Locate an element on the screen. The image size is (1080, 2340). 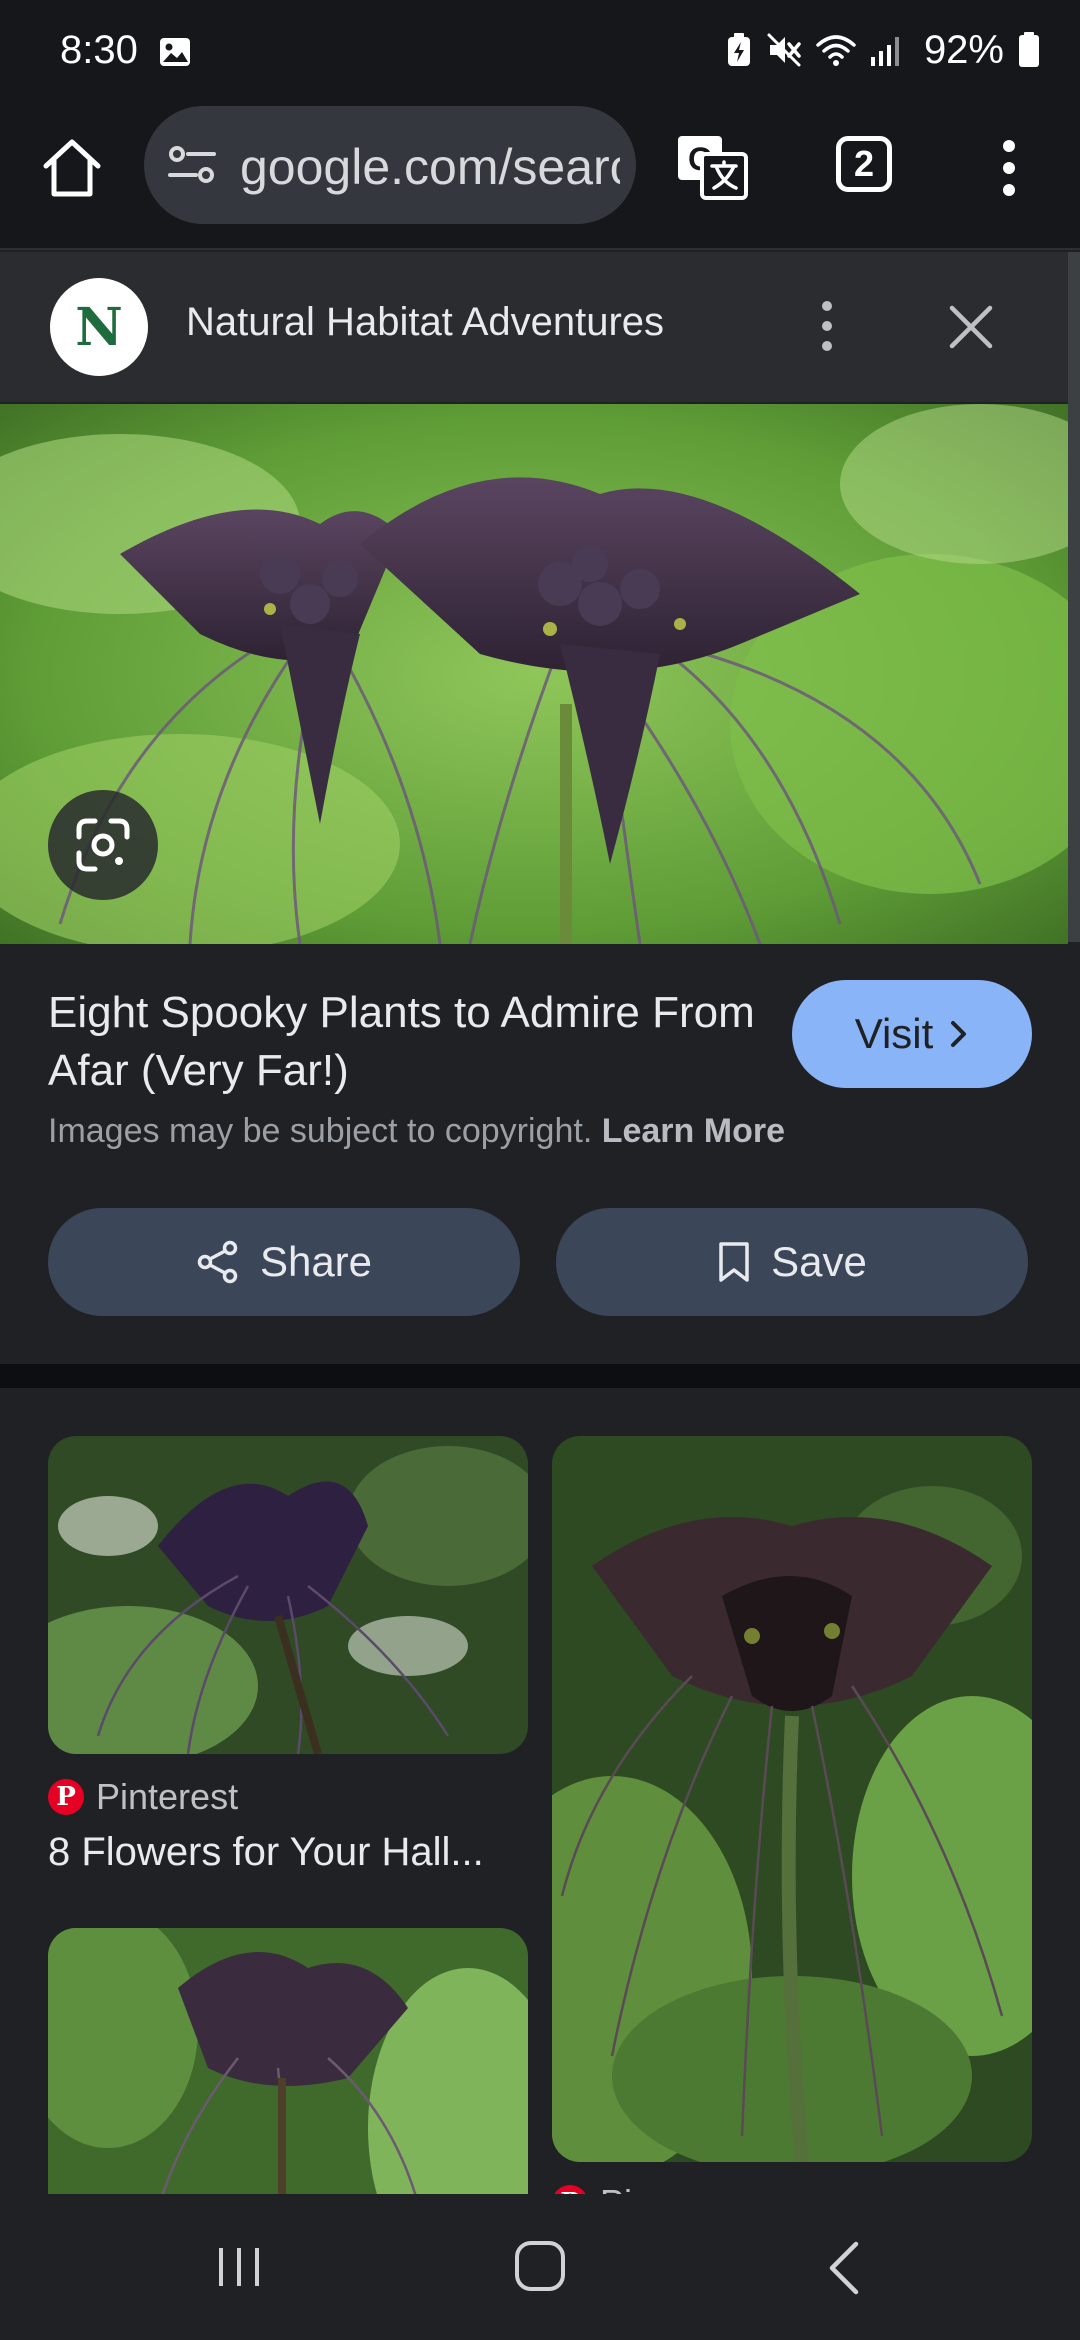
chevron-right-icon is located at coordinates (959, 1034).